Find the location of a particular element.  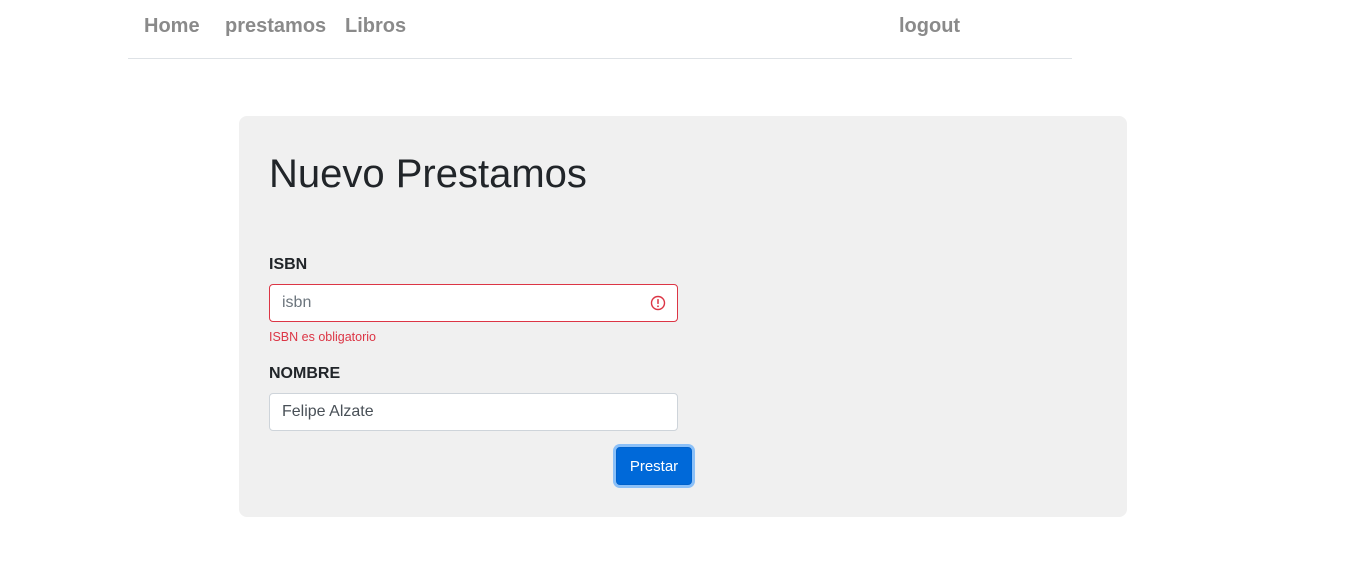

nav-home-link: Home is located at coordinates (172, 26).